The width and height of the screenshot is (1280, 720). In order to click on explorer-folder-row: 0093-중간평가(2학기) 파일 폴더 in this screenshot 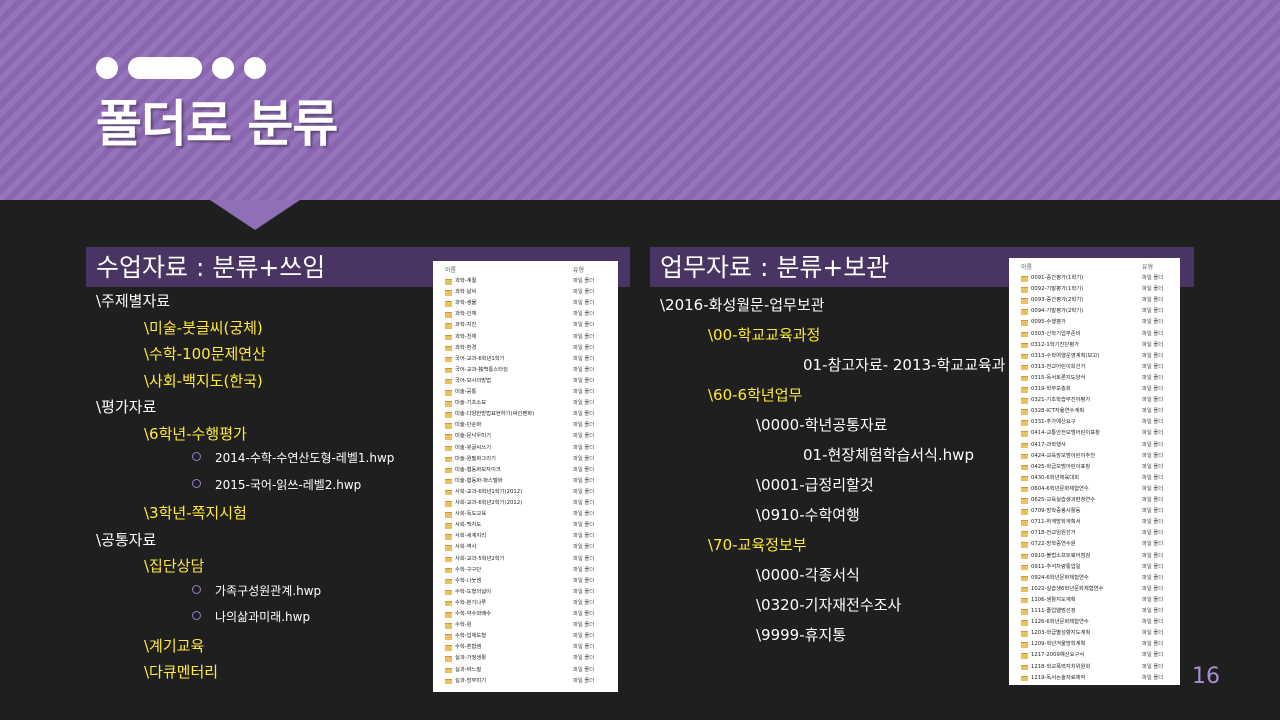, I will do `click(1094, 300)`.